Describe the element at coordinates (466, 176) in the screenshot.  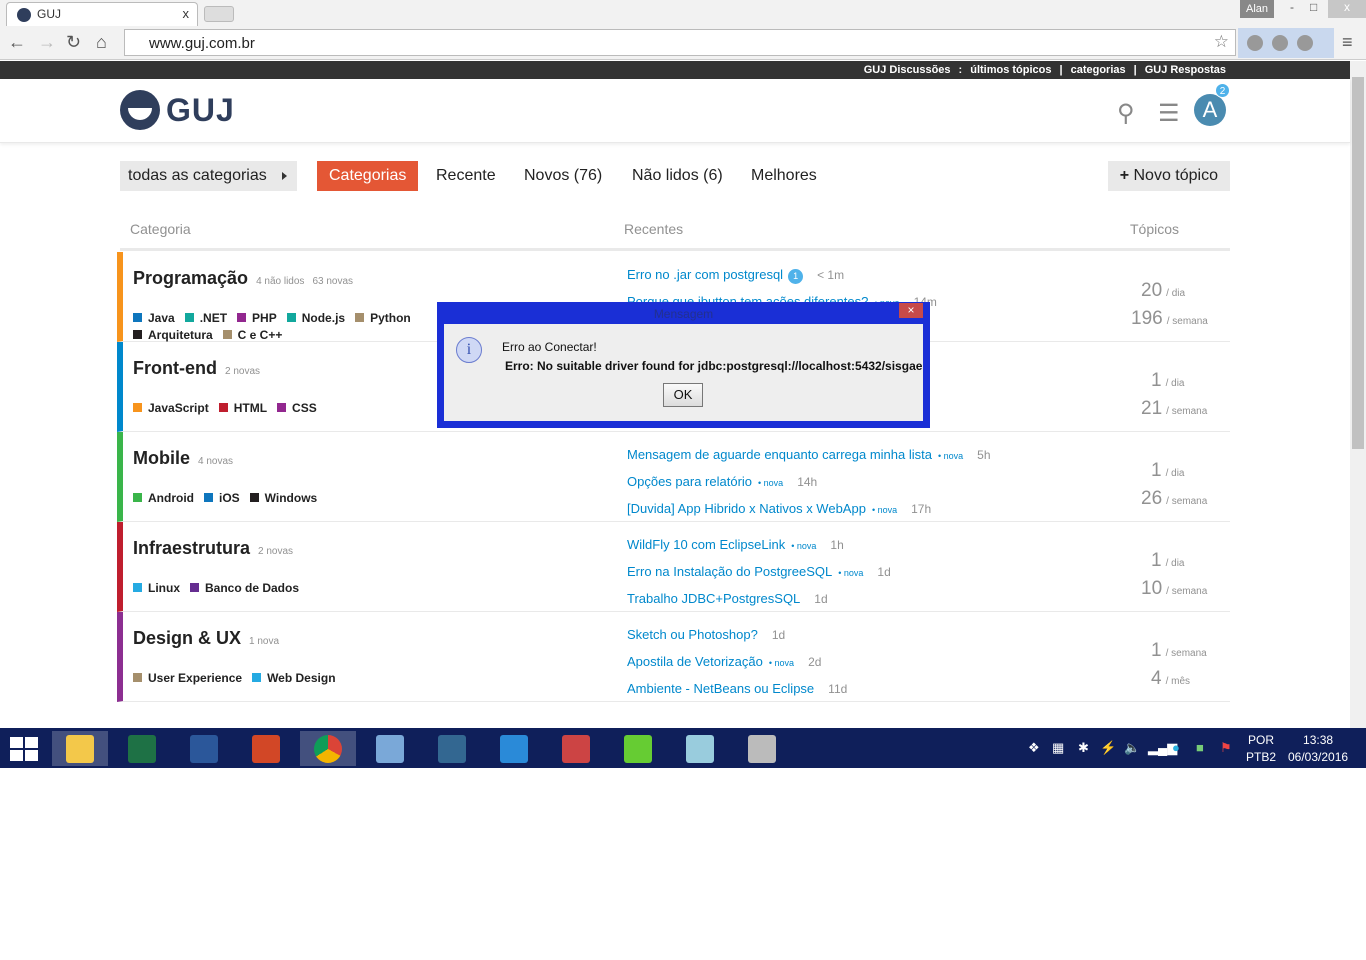
I see `tab-recente: Recente` at that location.